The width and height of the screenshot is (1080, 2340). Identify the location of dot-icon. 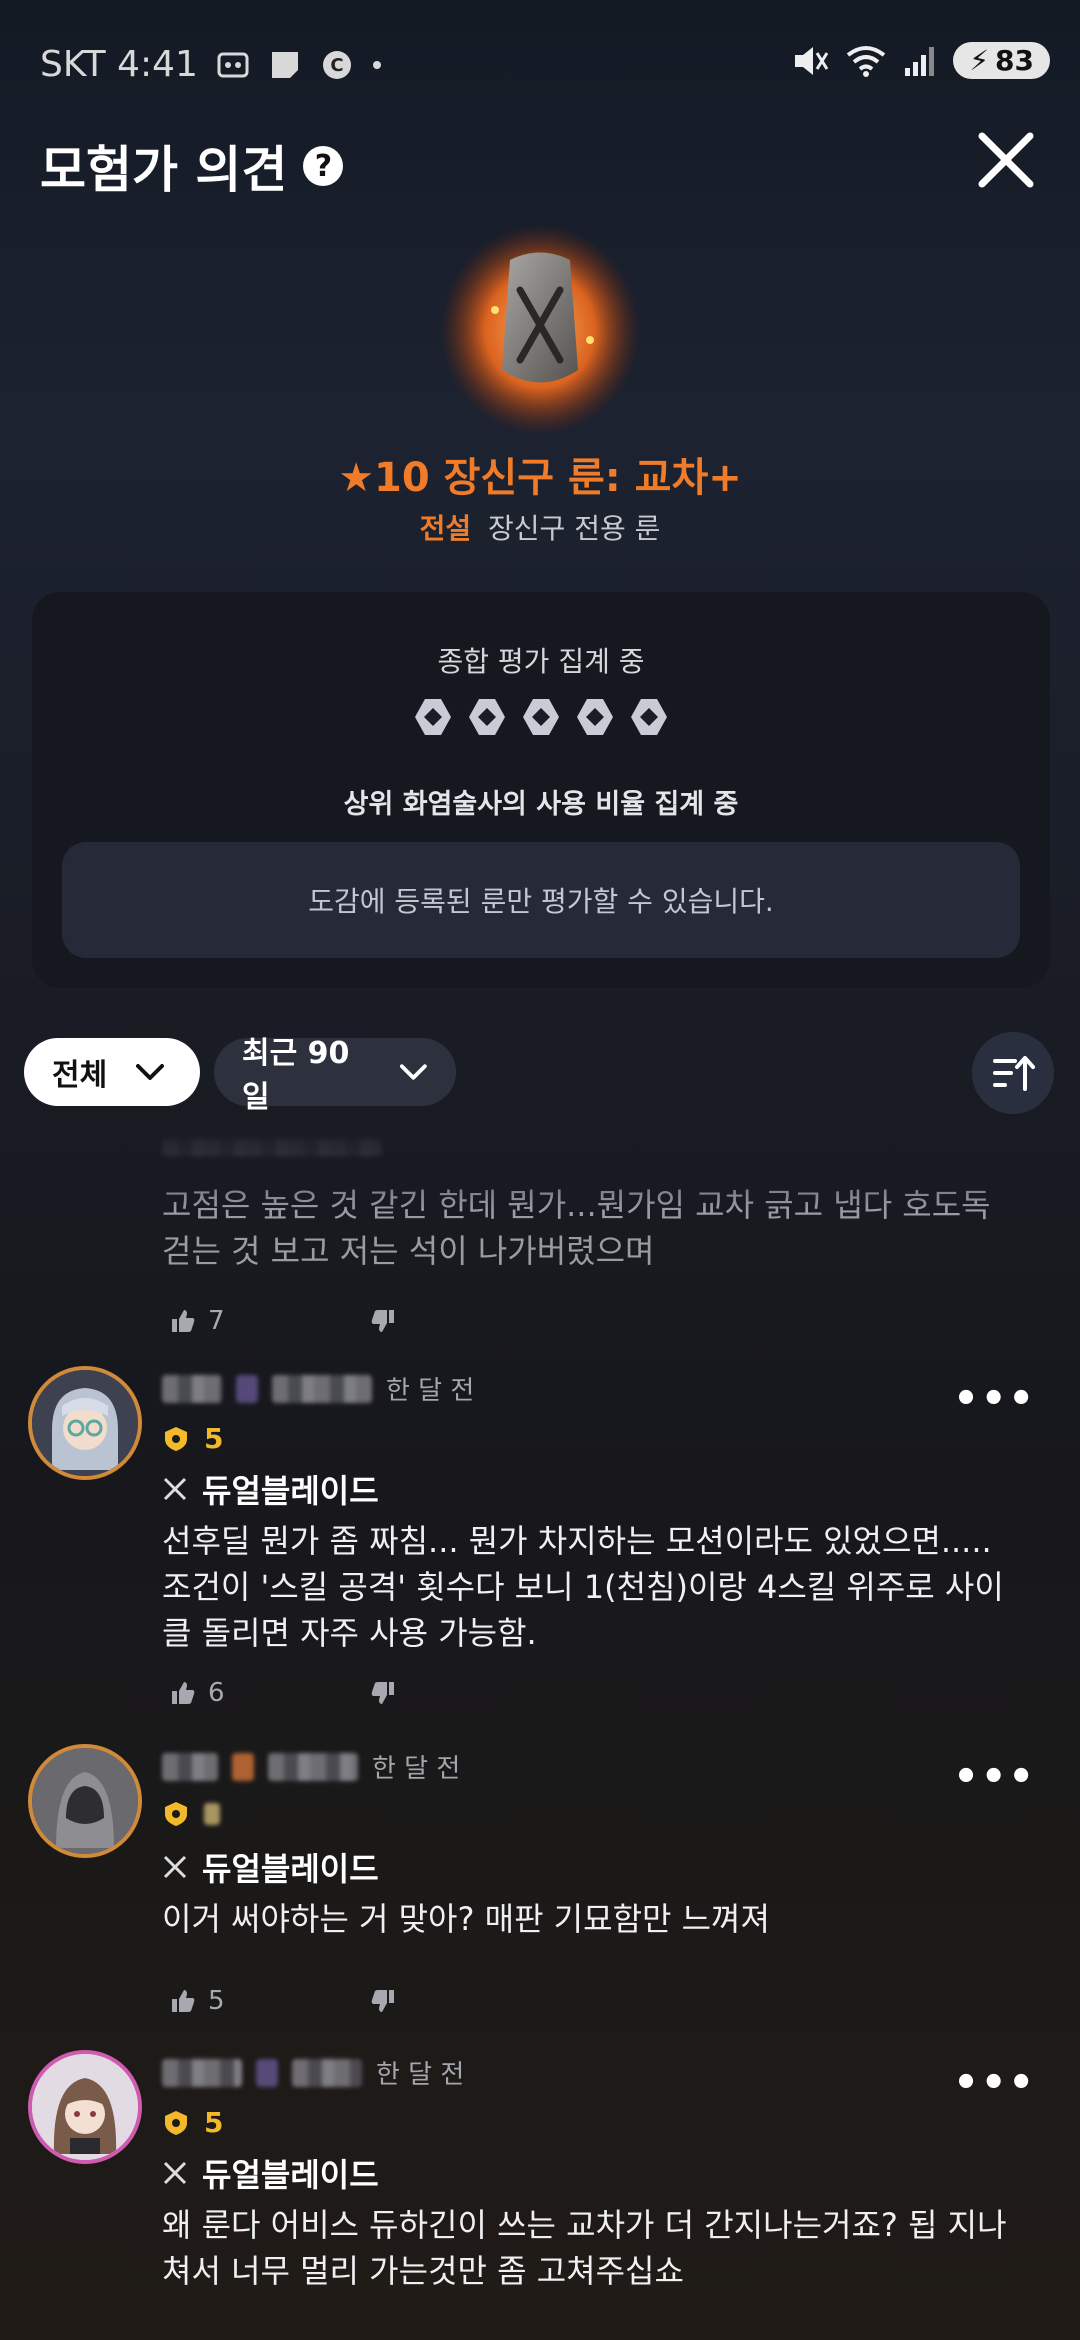
(376, 64).